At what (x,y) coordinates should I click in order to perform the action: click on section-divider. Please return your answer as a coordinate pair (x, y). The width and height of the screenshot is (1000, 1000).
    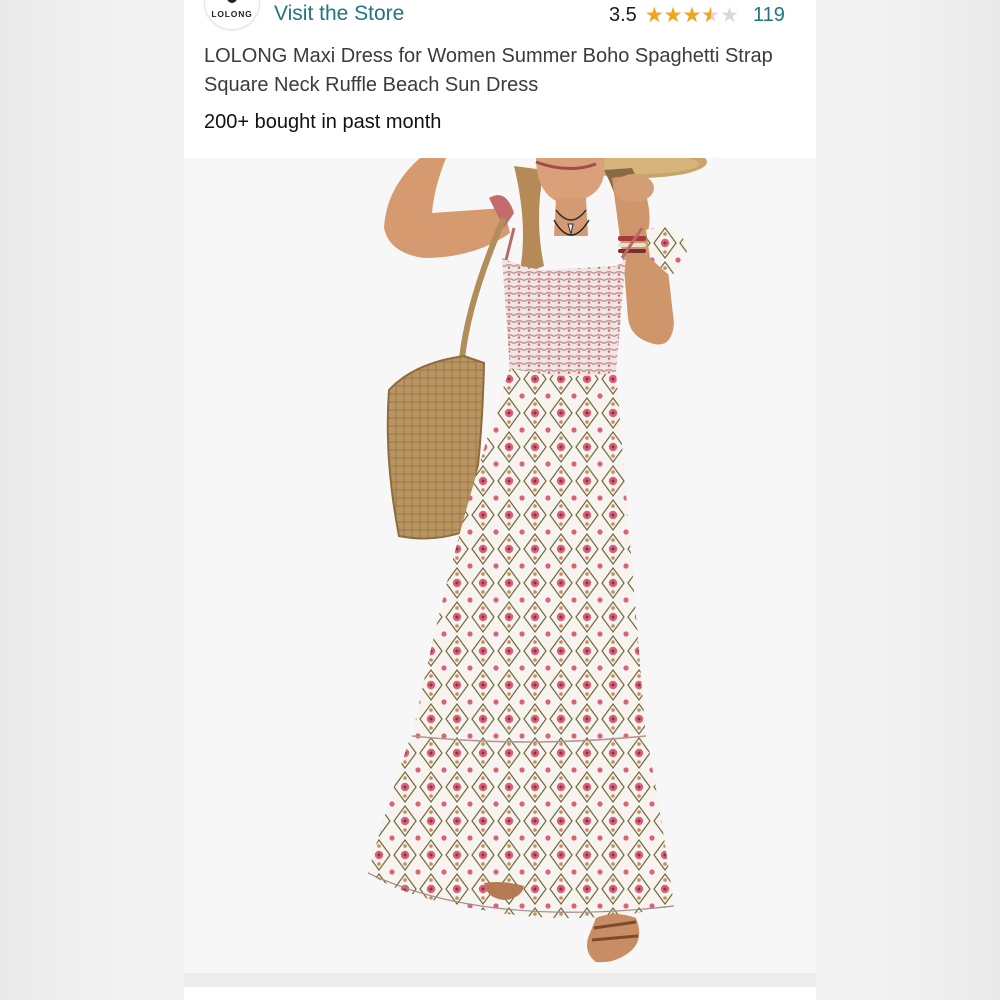
    Looking at the image, I should click on (500, 980).